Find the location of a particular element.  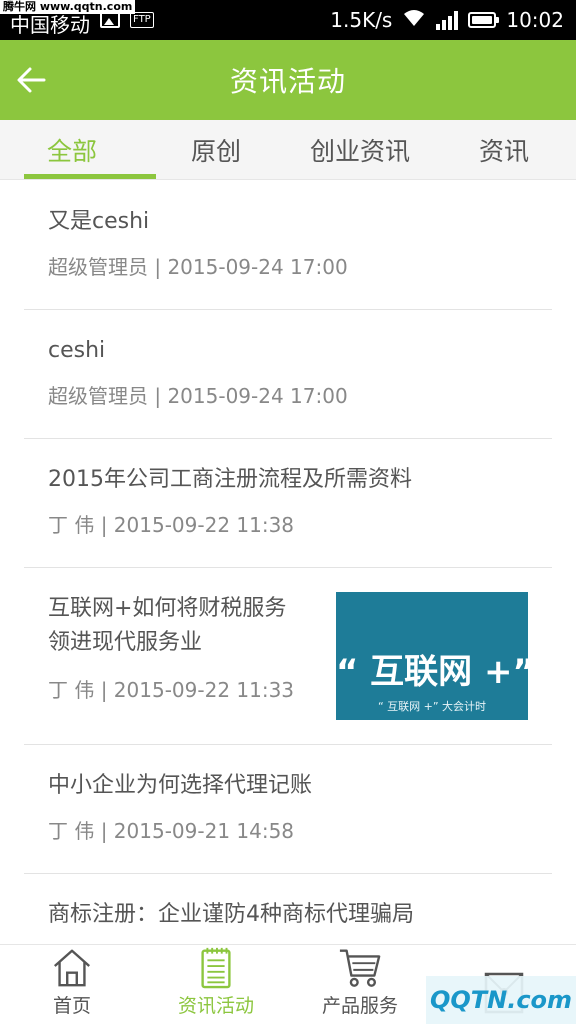

list-item: 商标注册：企业谨防4种商标代理骗局 is located at coordinates (288, 909).